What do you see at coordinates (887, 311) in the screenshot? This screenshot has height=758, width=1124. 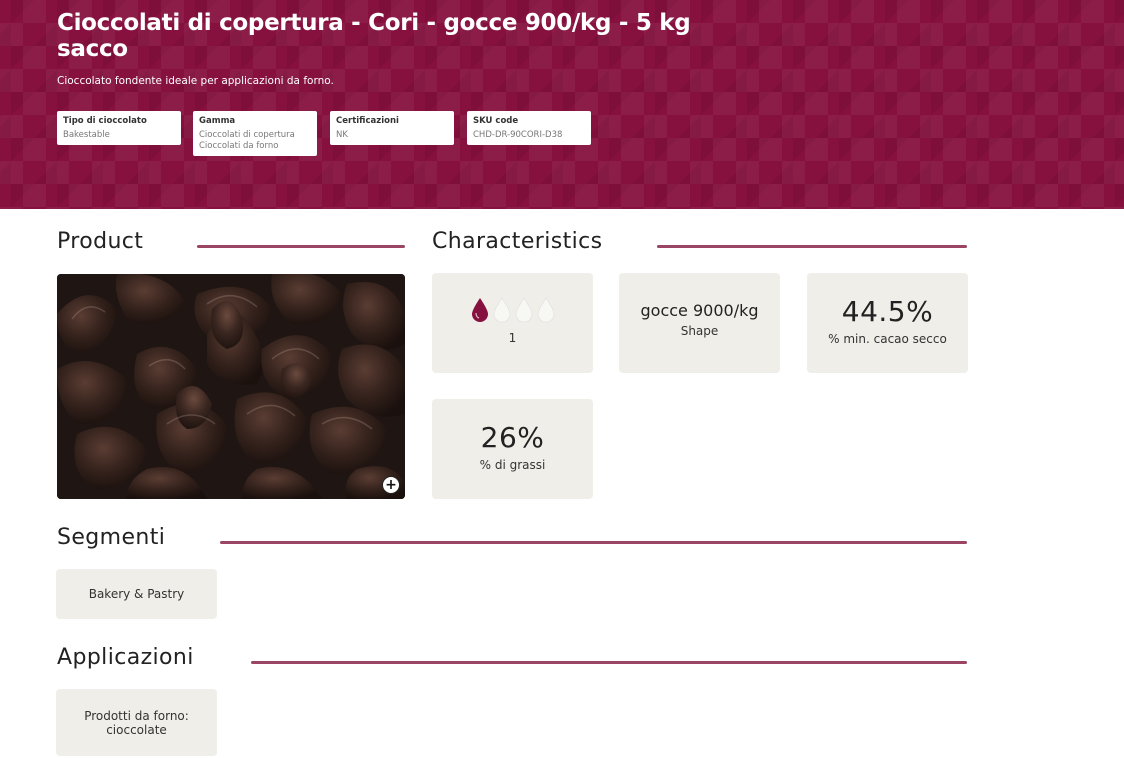 I see `cacao-value: 44.5%` at bounding box center [887, 311].